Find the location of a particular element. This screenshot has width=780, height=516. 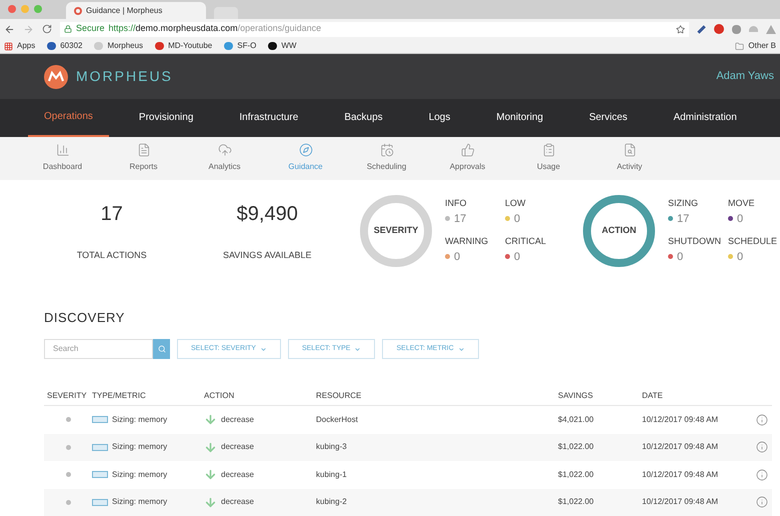

resource-cell-text: kubing-3 is located at coordinates (332, 447).